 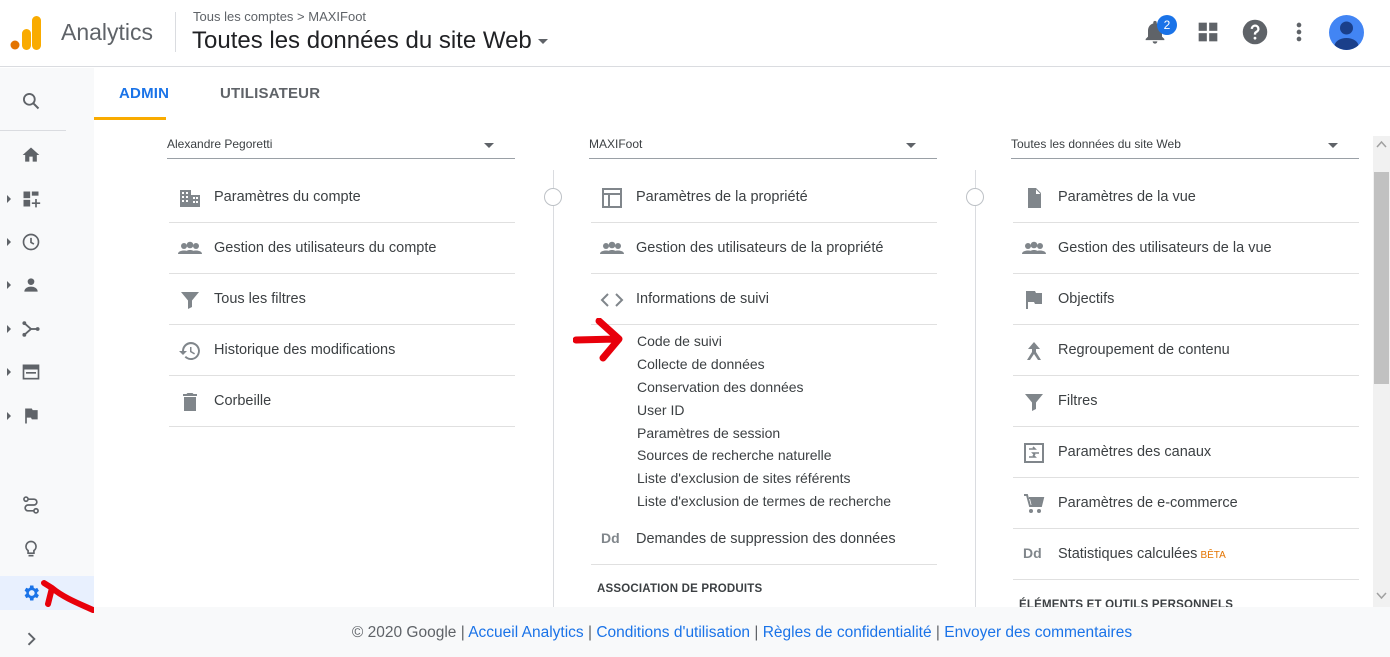 I want to click on breadcrumb: Tous les comptes > MAXIFoot, so click(x=279, y=16).